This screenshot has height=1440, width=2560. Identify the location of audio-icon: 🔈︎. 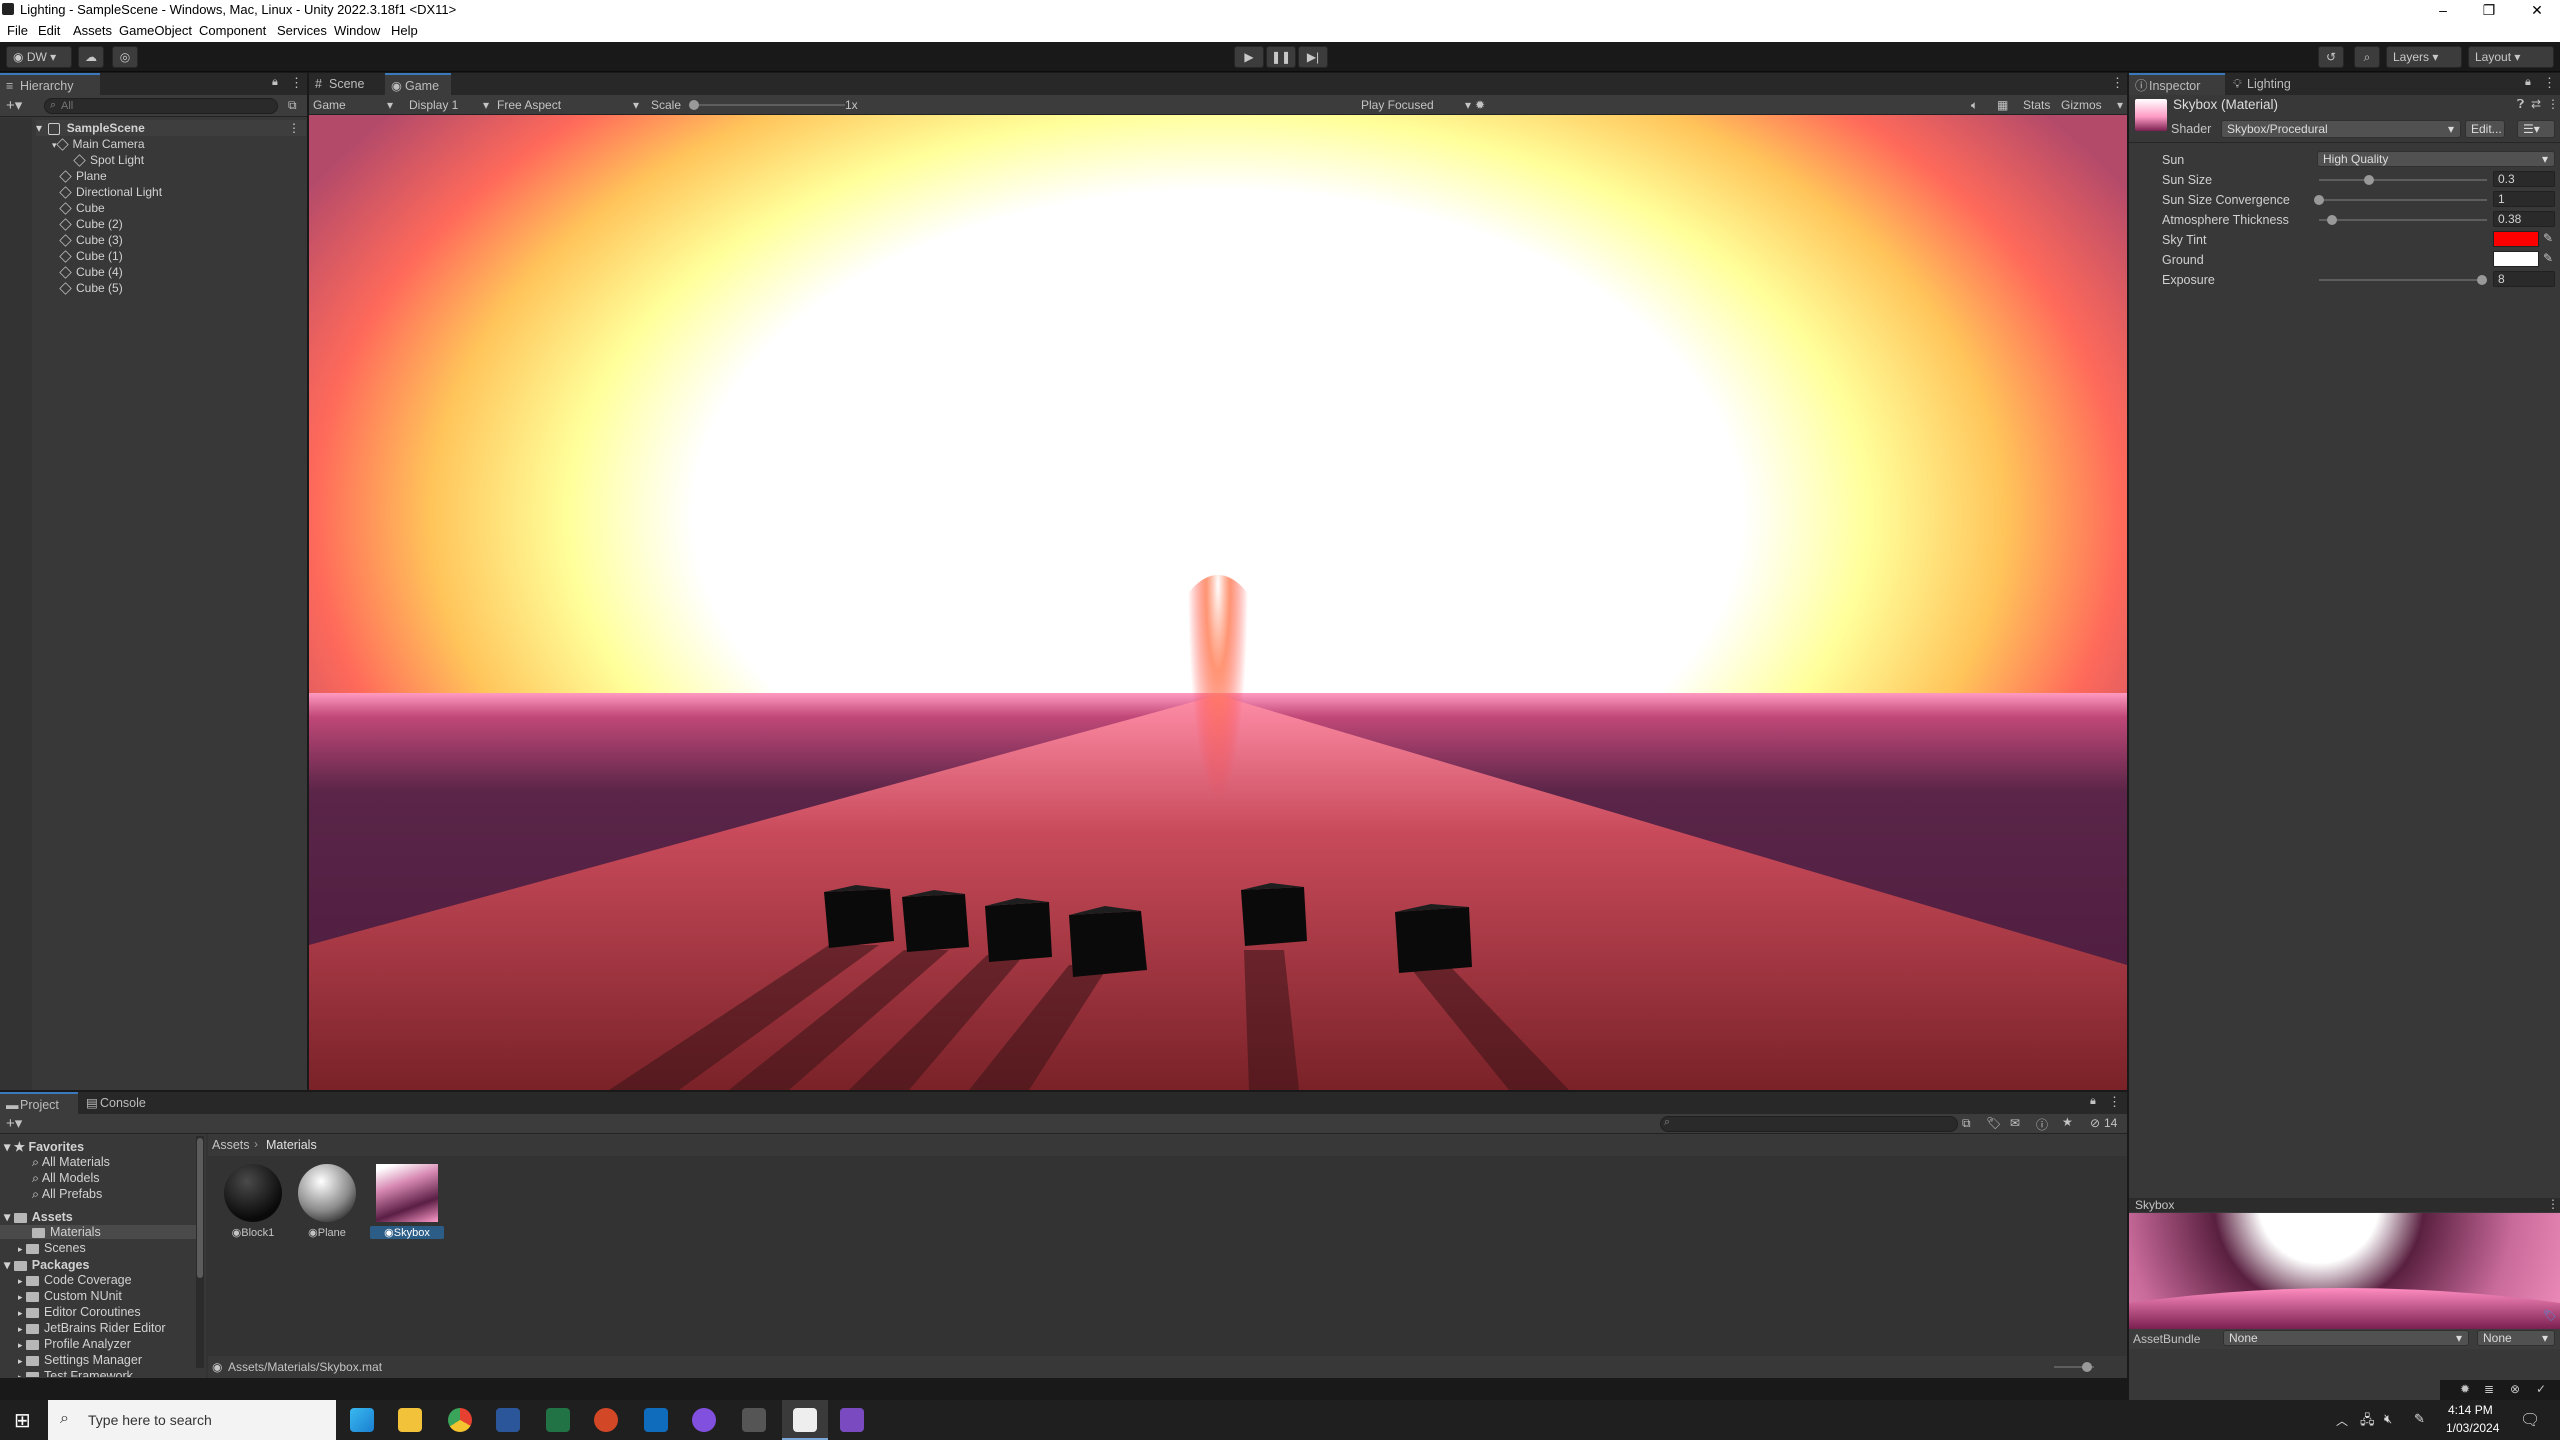
(1974, 105).